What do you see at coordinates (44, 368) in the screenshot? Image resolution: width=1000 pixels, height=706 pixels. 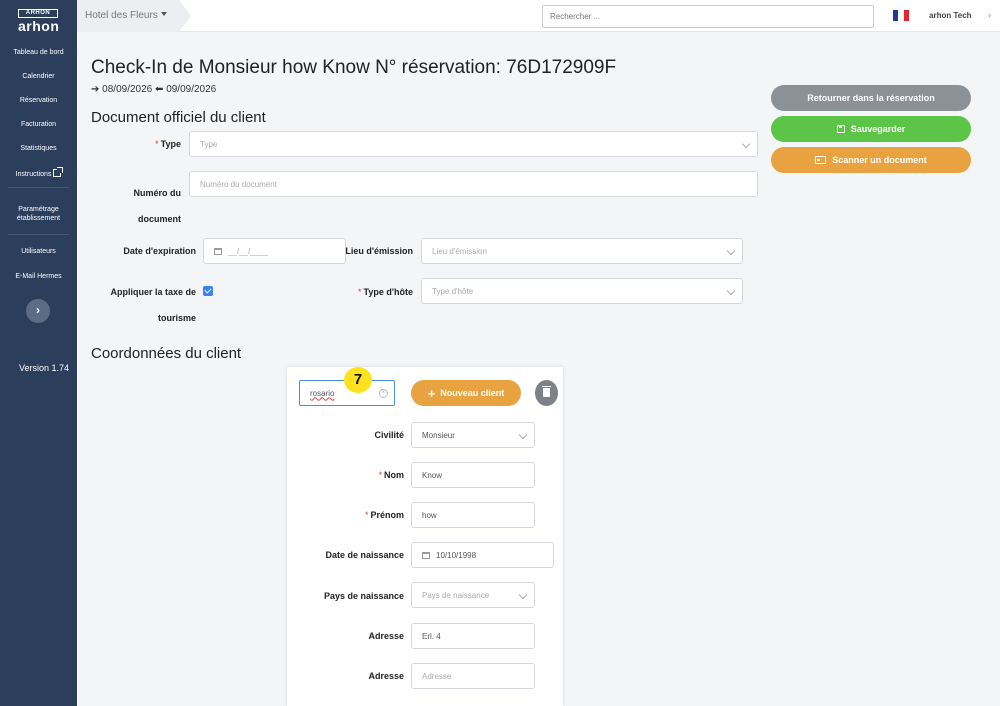 I see `version-label: Version 1.74` at bounding box center [44, 368].